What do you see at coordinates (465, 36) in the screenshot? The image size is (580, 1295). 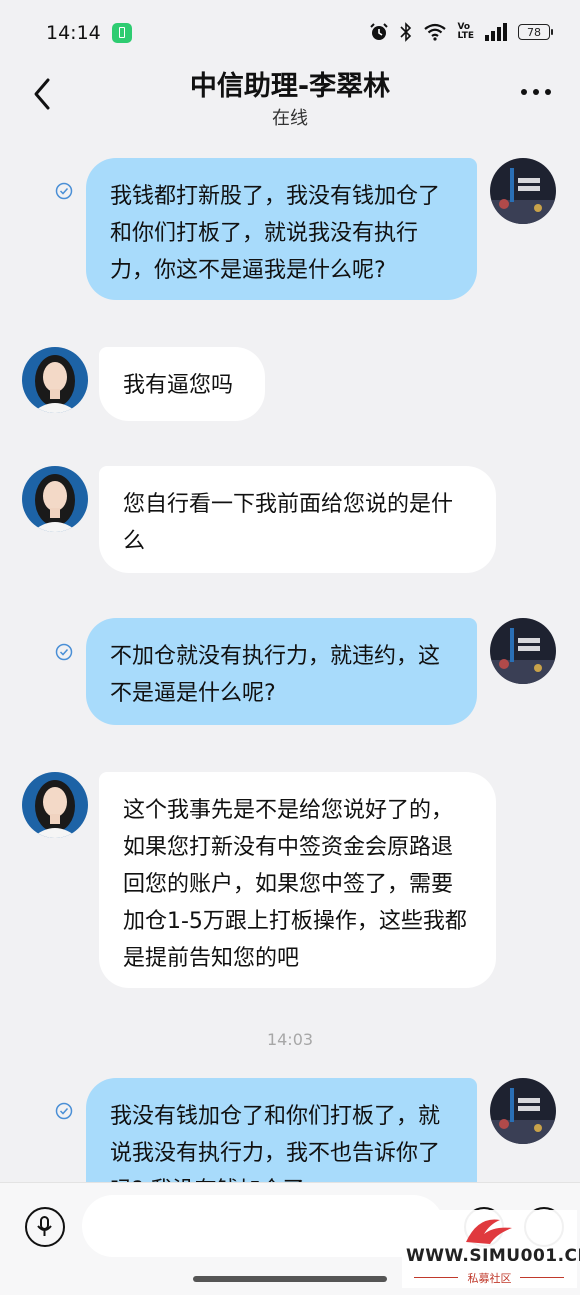 I see `volte-label-bottom: LTE` at bounding box center [465, 36].